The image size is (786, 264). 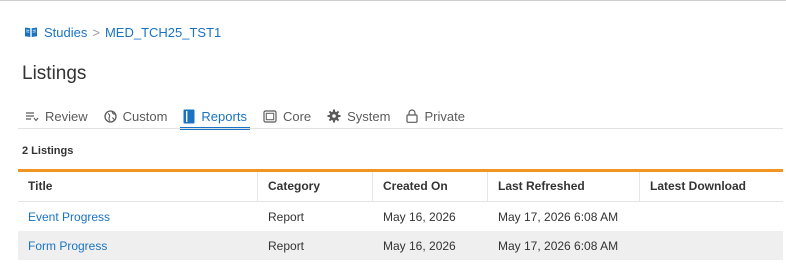 I want to click on tab-system-label: System, so click(x=369, y=116).